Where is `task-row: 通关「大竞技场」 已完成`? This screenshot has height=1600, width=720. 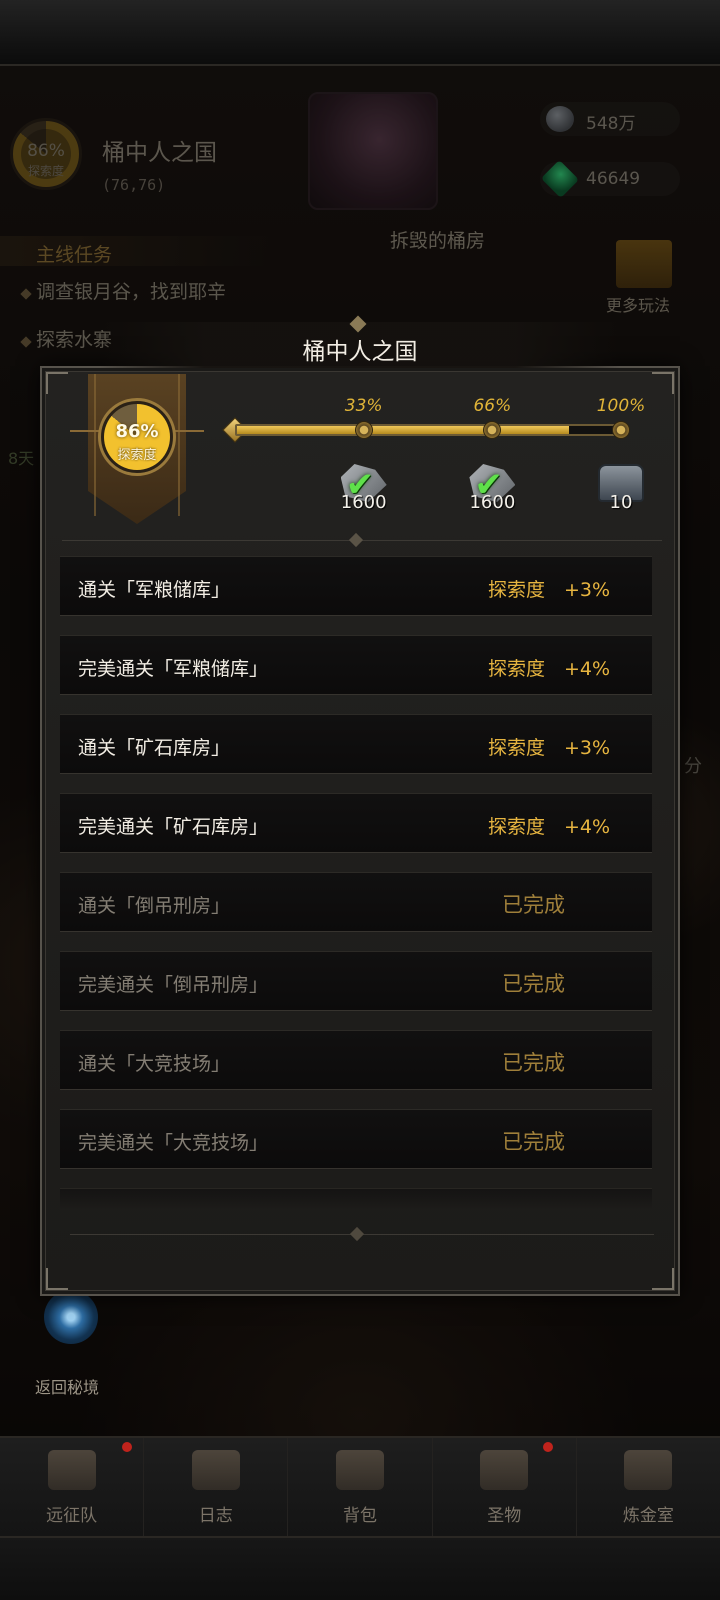 task-row: 通关「大竞技场」 已完成 is located at coordinates (356, 1060).